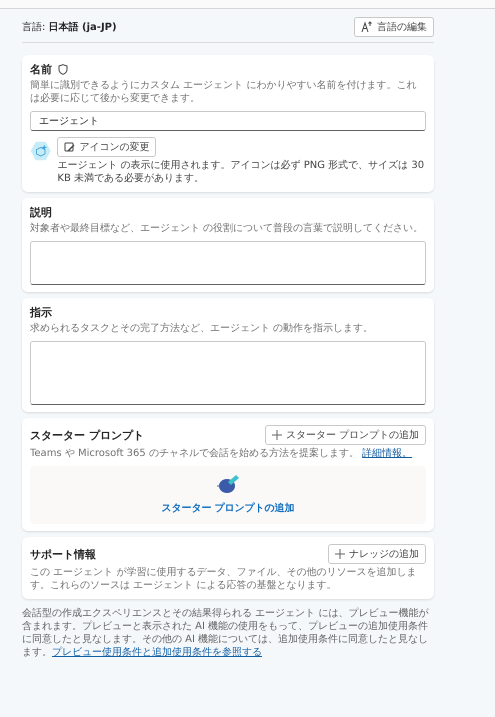  I want to click on icon-note: エージェント の表示に使用されます。アイコンは必ず PNG 形式で、サイズは 30 KB 未満である必要があります。, so click(241, 172).